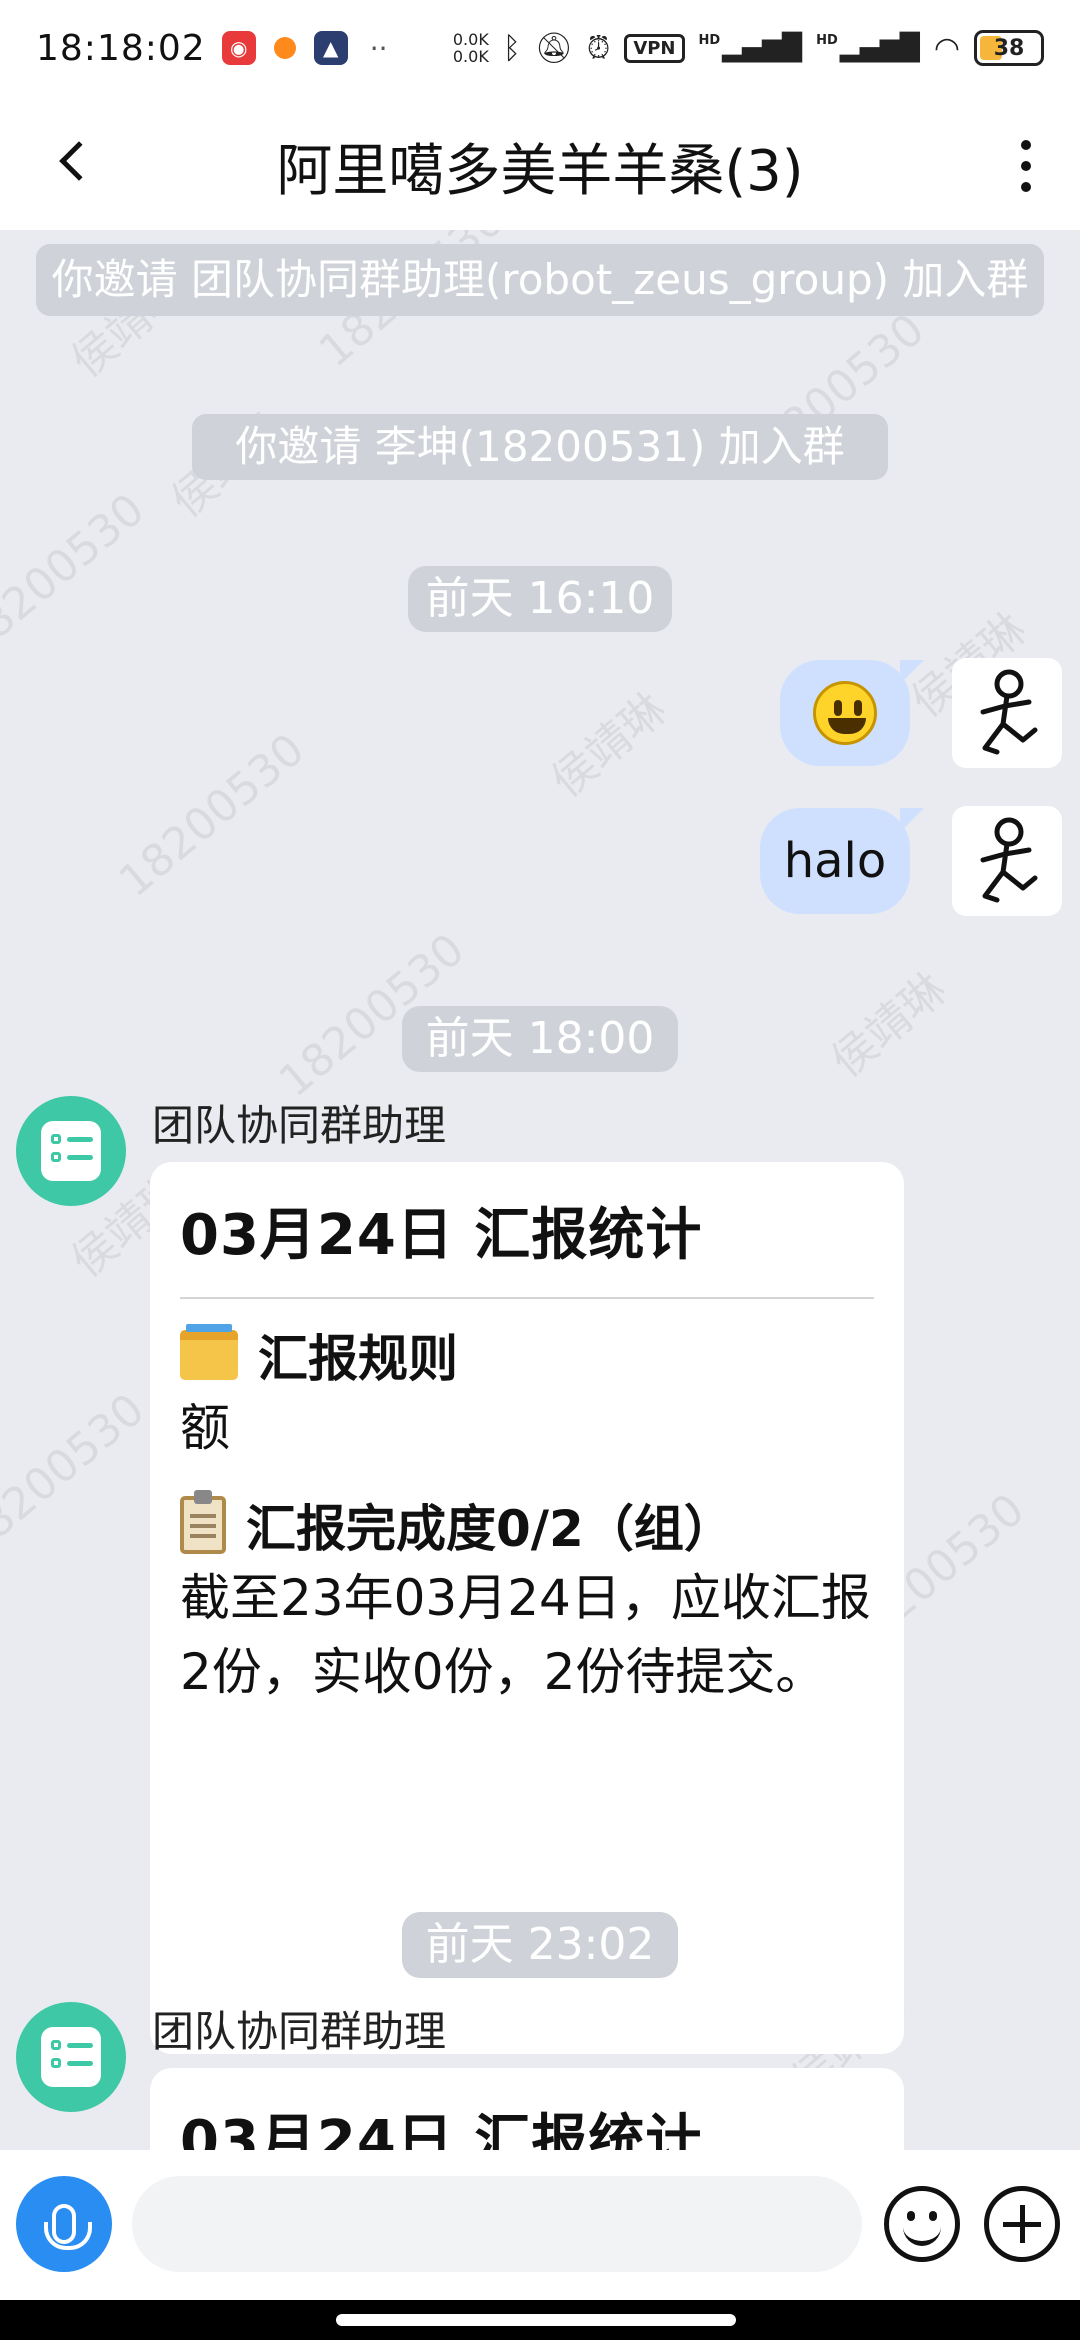 Image resolution: width=1080 pixels, height=2340 pixels. I want to click on netease-music-icon: ◉, so click(238, 48).